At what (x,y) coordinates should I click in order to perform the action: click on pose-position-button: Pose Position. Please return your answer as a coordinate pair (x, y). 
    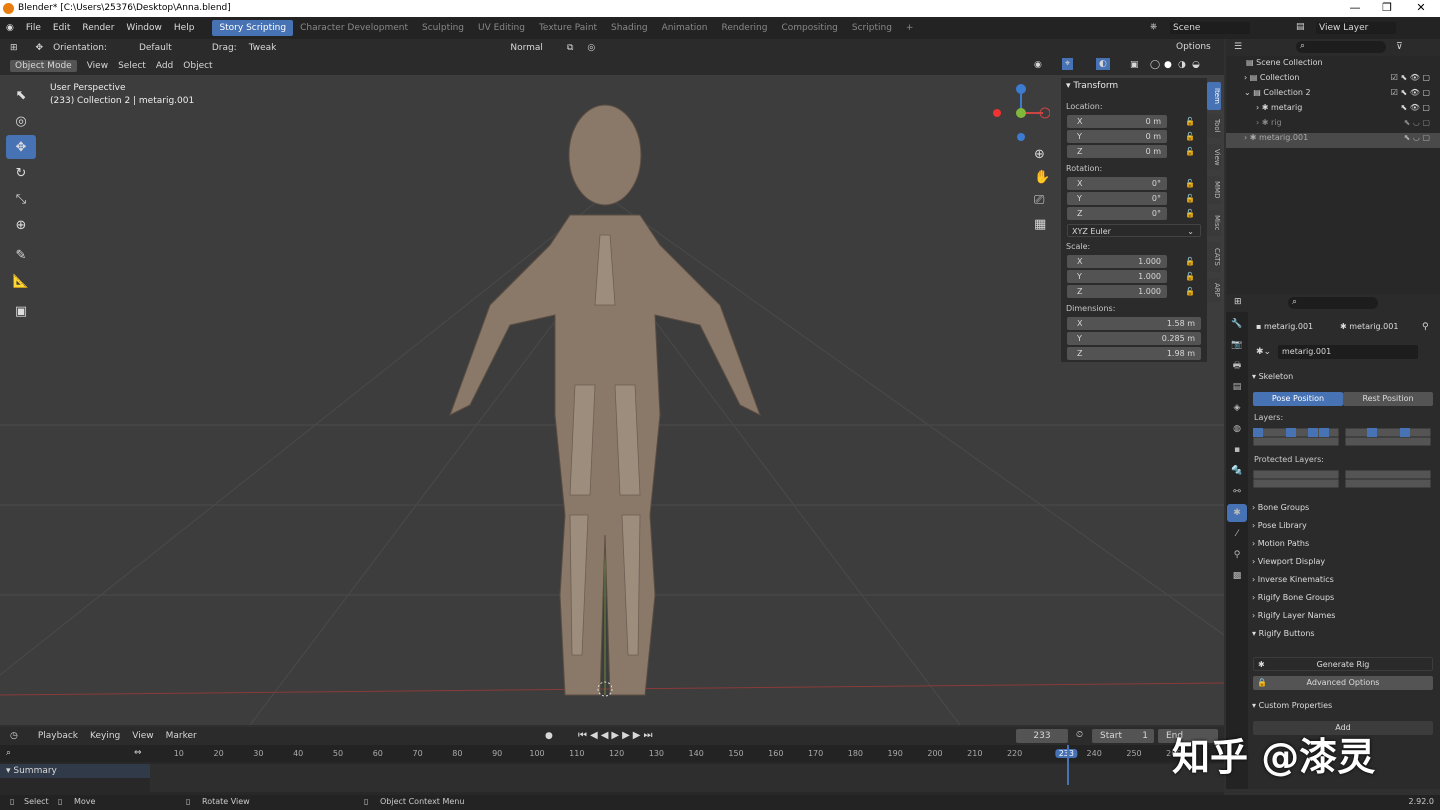
    Looking at the image, I should click on (1298, 399).